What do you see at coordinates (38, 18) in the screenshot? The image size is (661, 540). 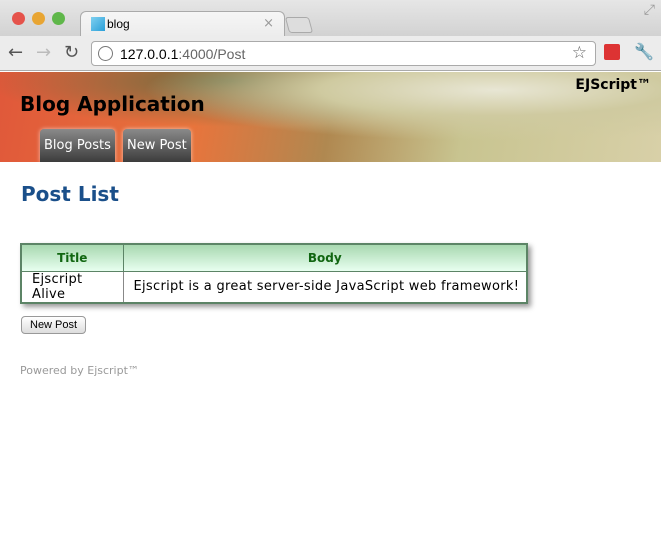 I see `minimize-window-button` at bounding box center [38, 18].